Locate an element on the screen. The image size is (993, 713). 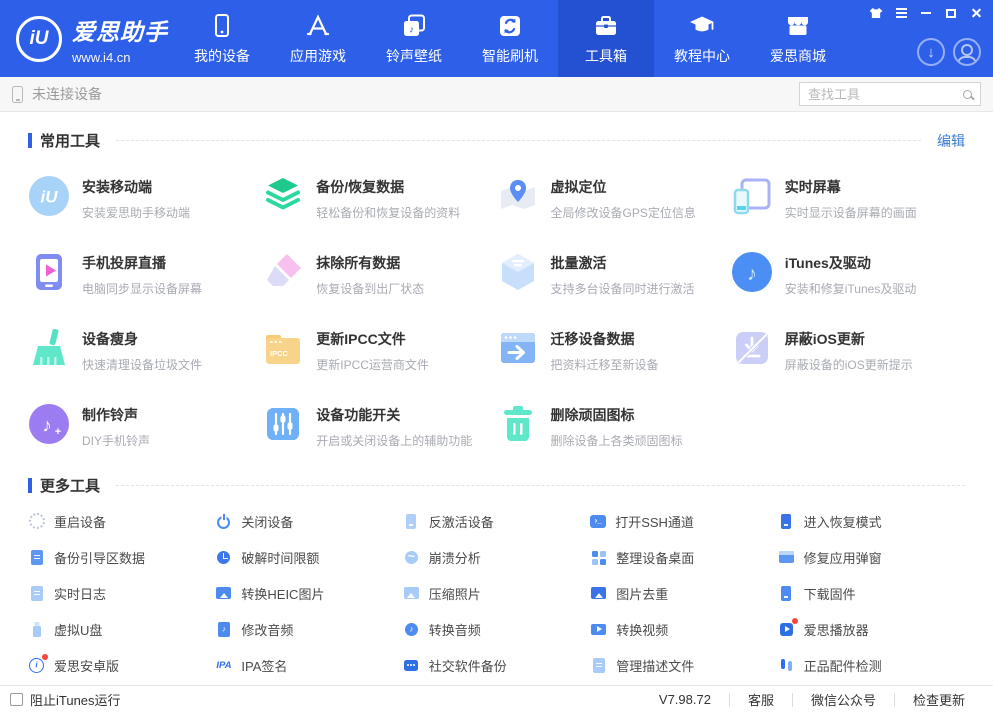
tool-migrate-data: 迁移设备数据 把资料迁移至新设备 is located at coordinates (614, 350).